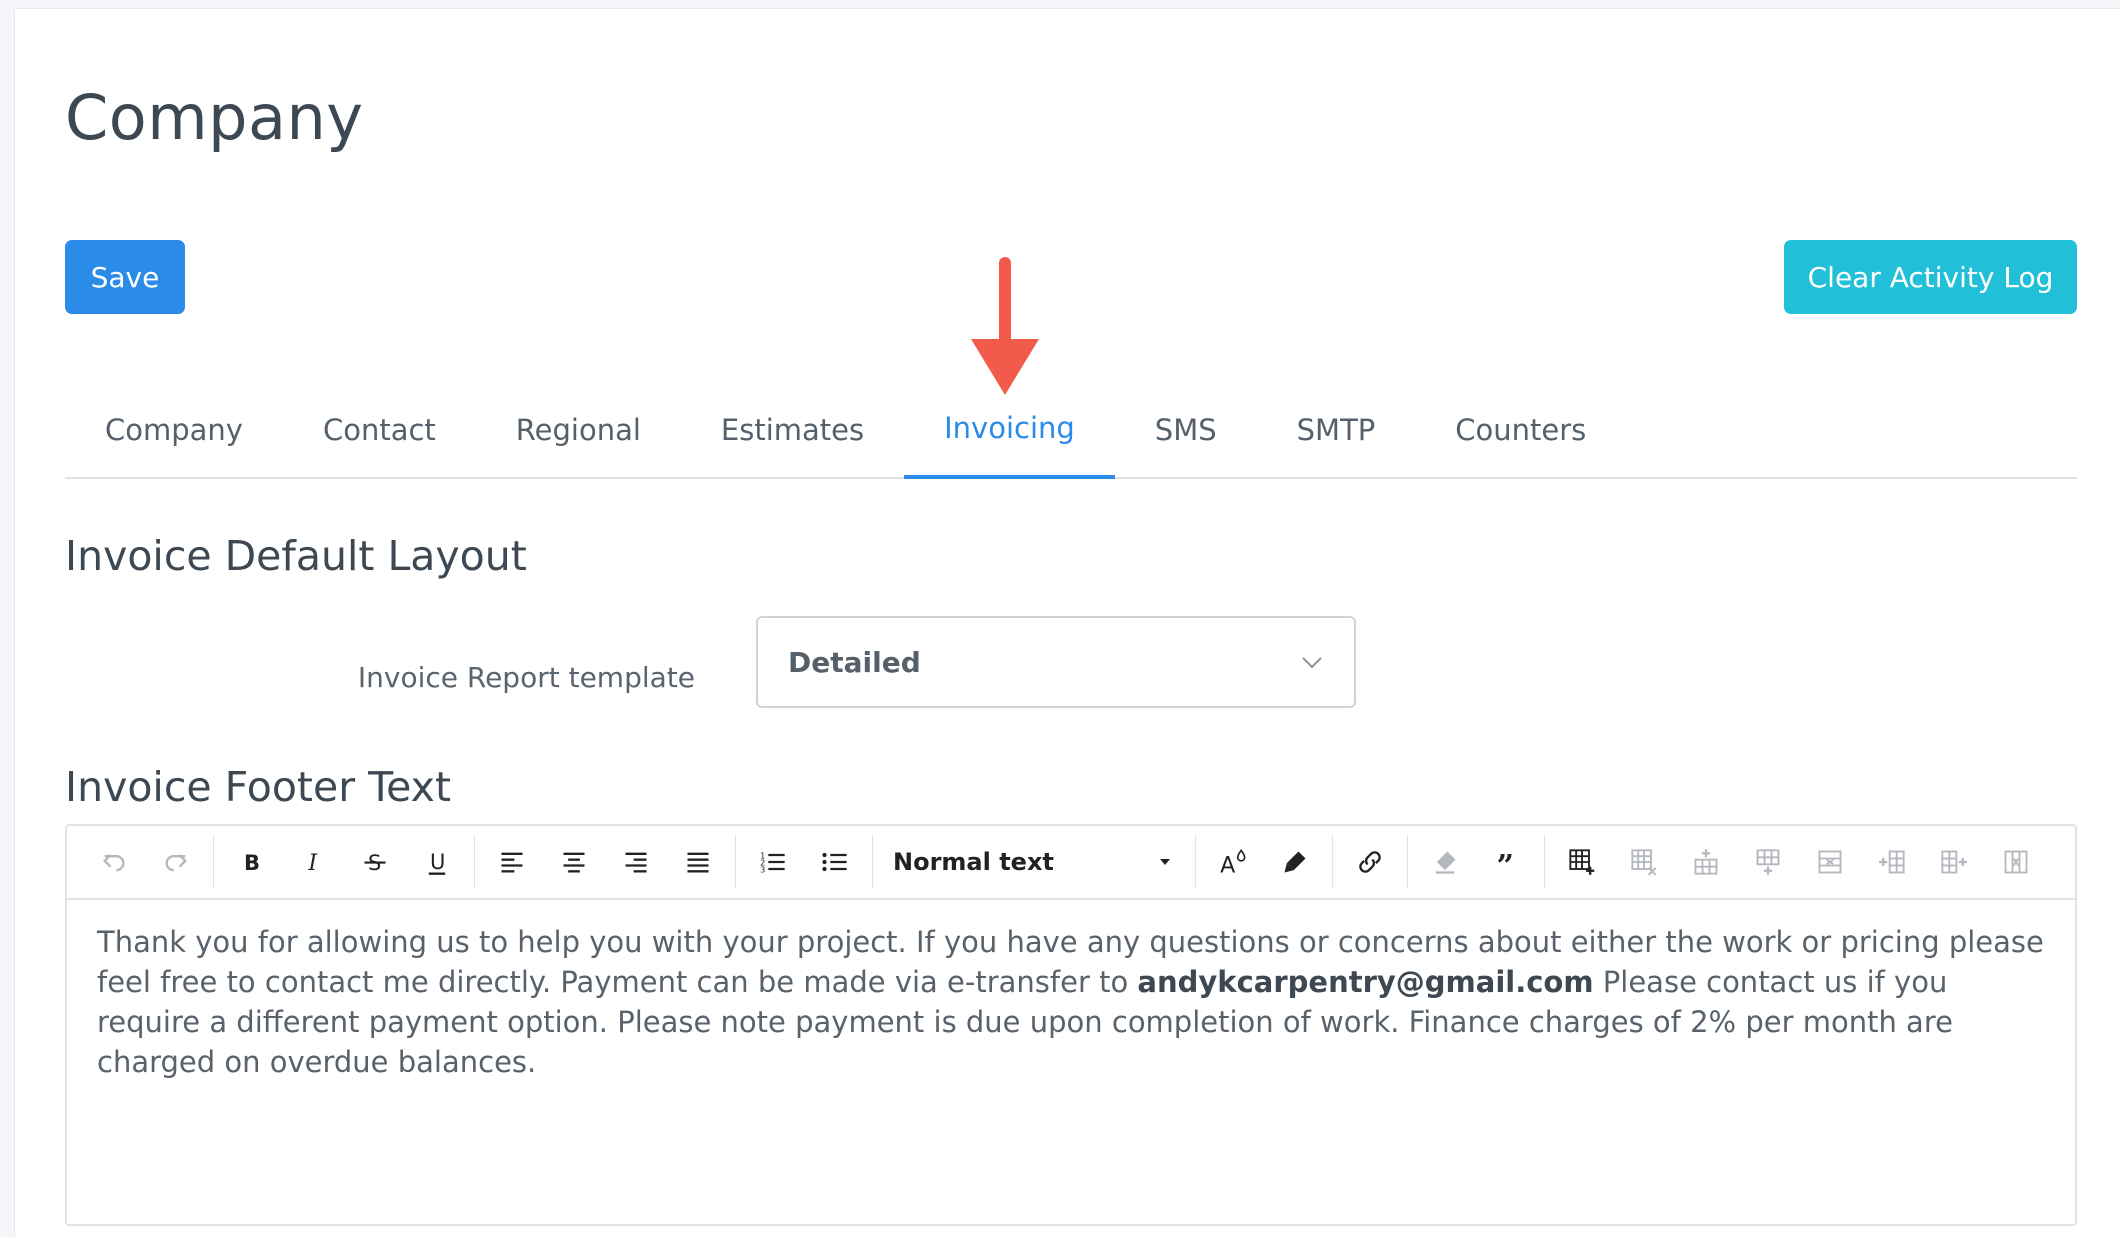 The image size is (2120, 1237). Describe the element at coordinates (125, 277) in the screenshot. I see `save-button: Save` at that location.